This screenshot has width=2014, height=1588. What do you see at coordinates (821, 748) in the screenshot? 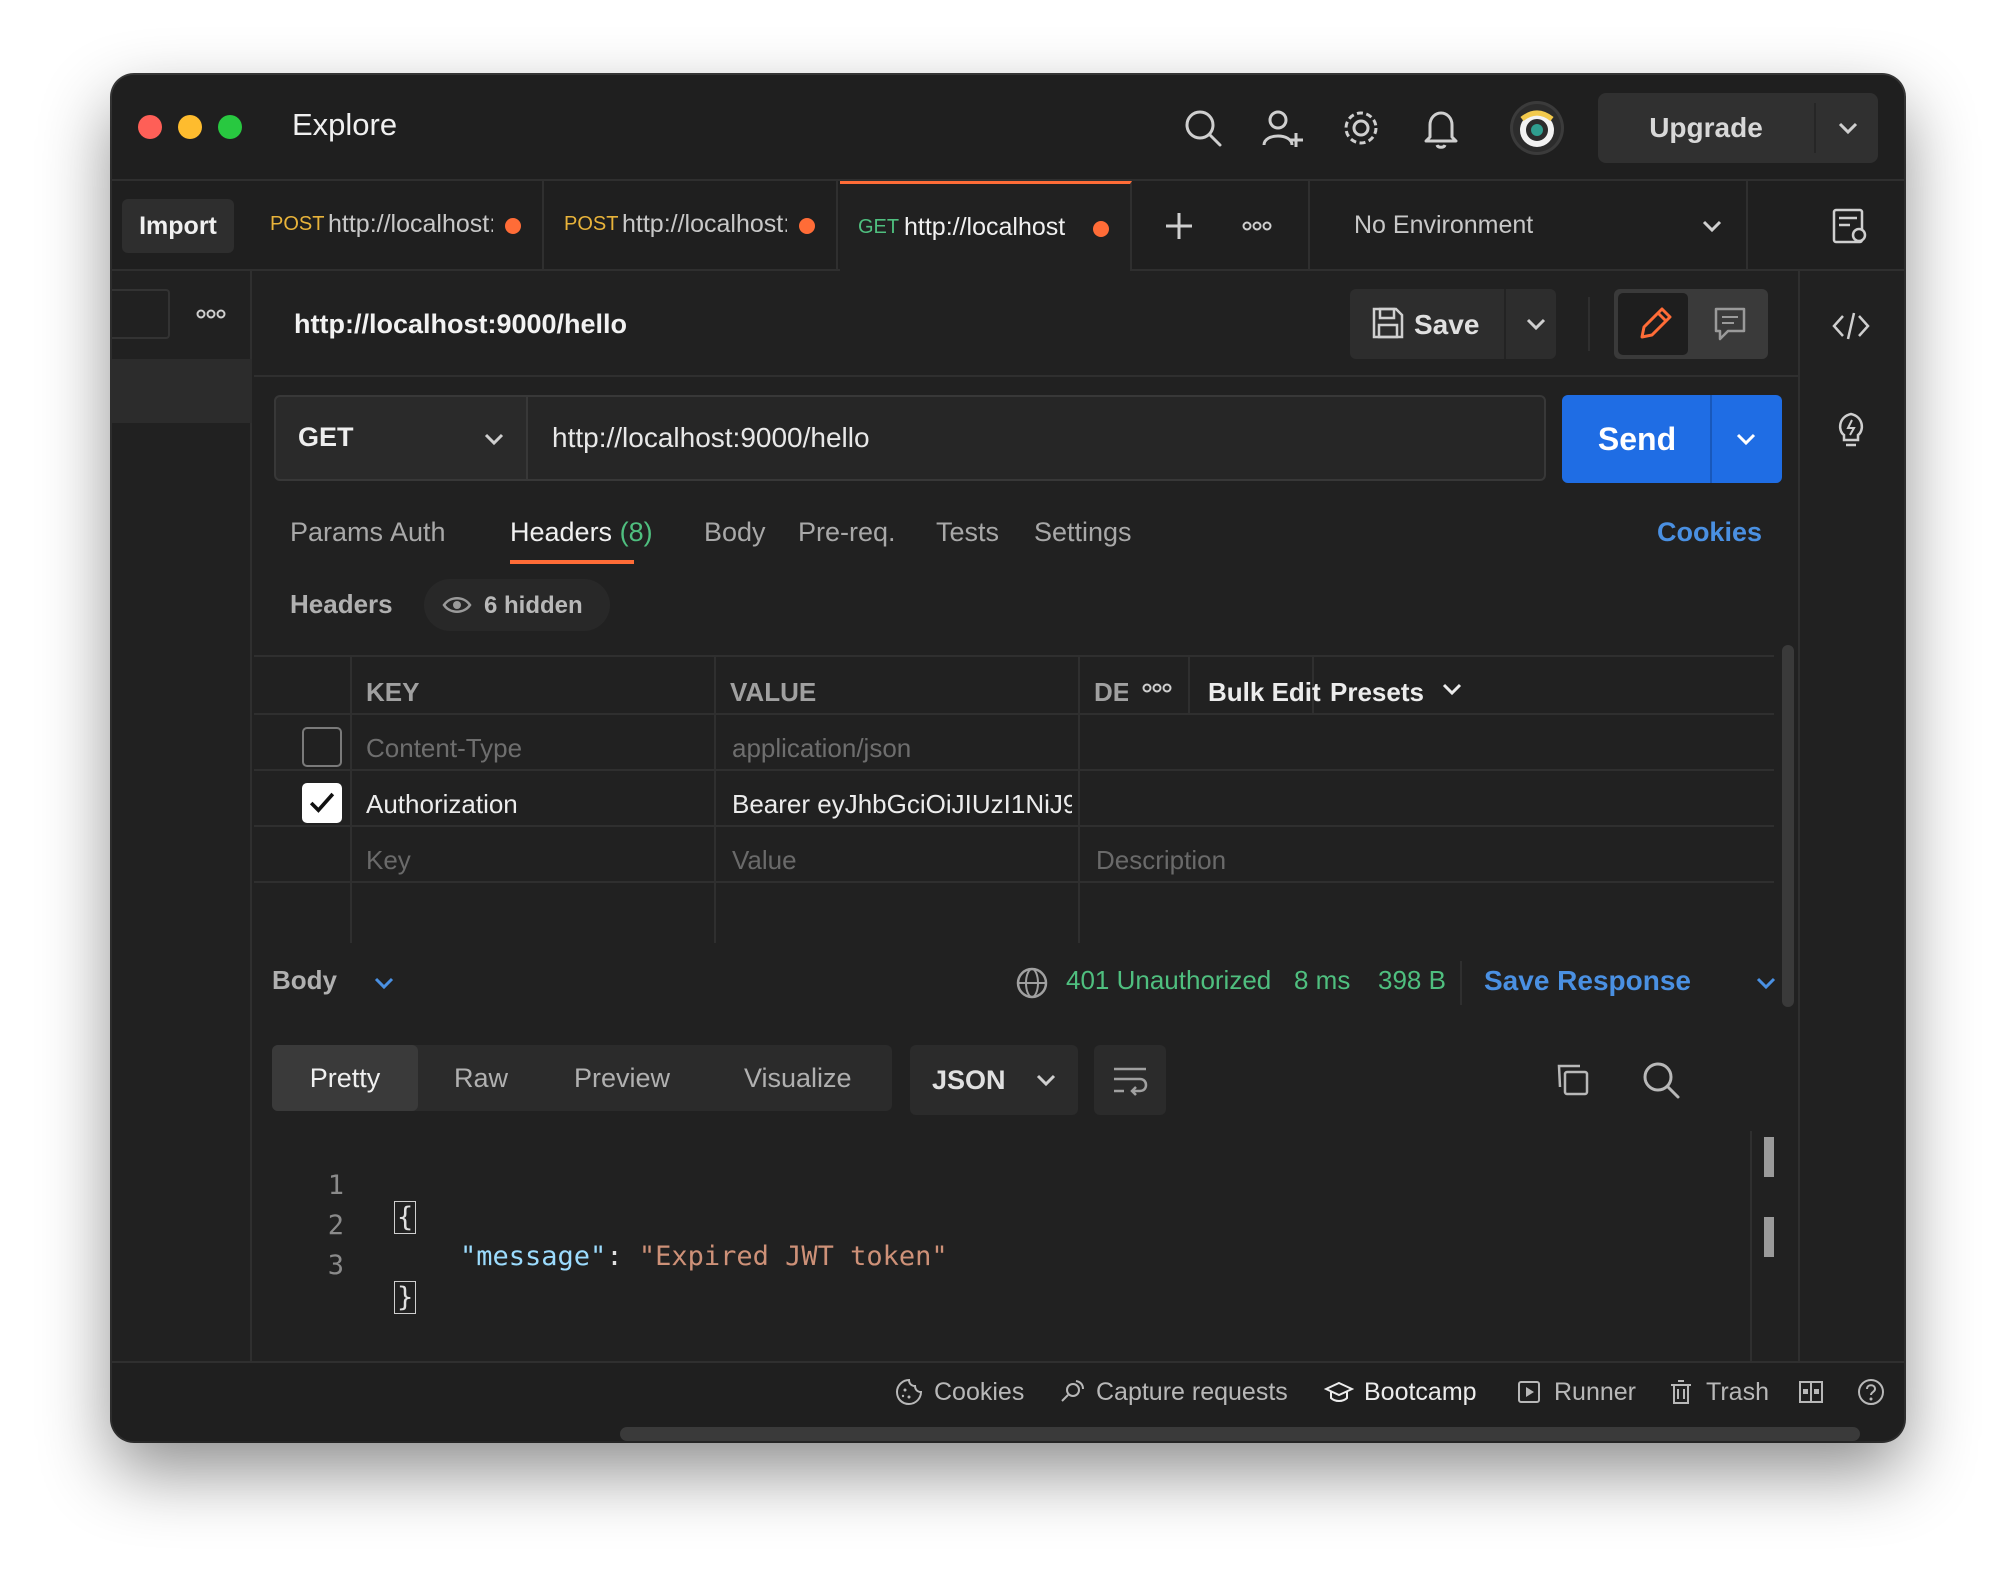
I see `header-value-cell: application/json` at bounding box center [821, 748].